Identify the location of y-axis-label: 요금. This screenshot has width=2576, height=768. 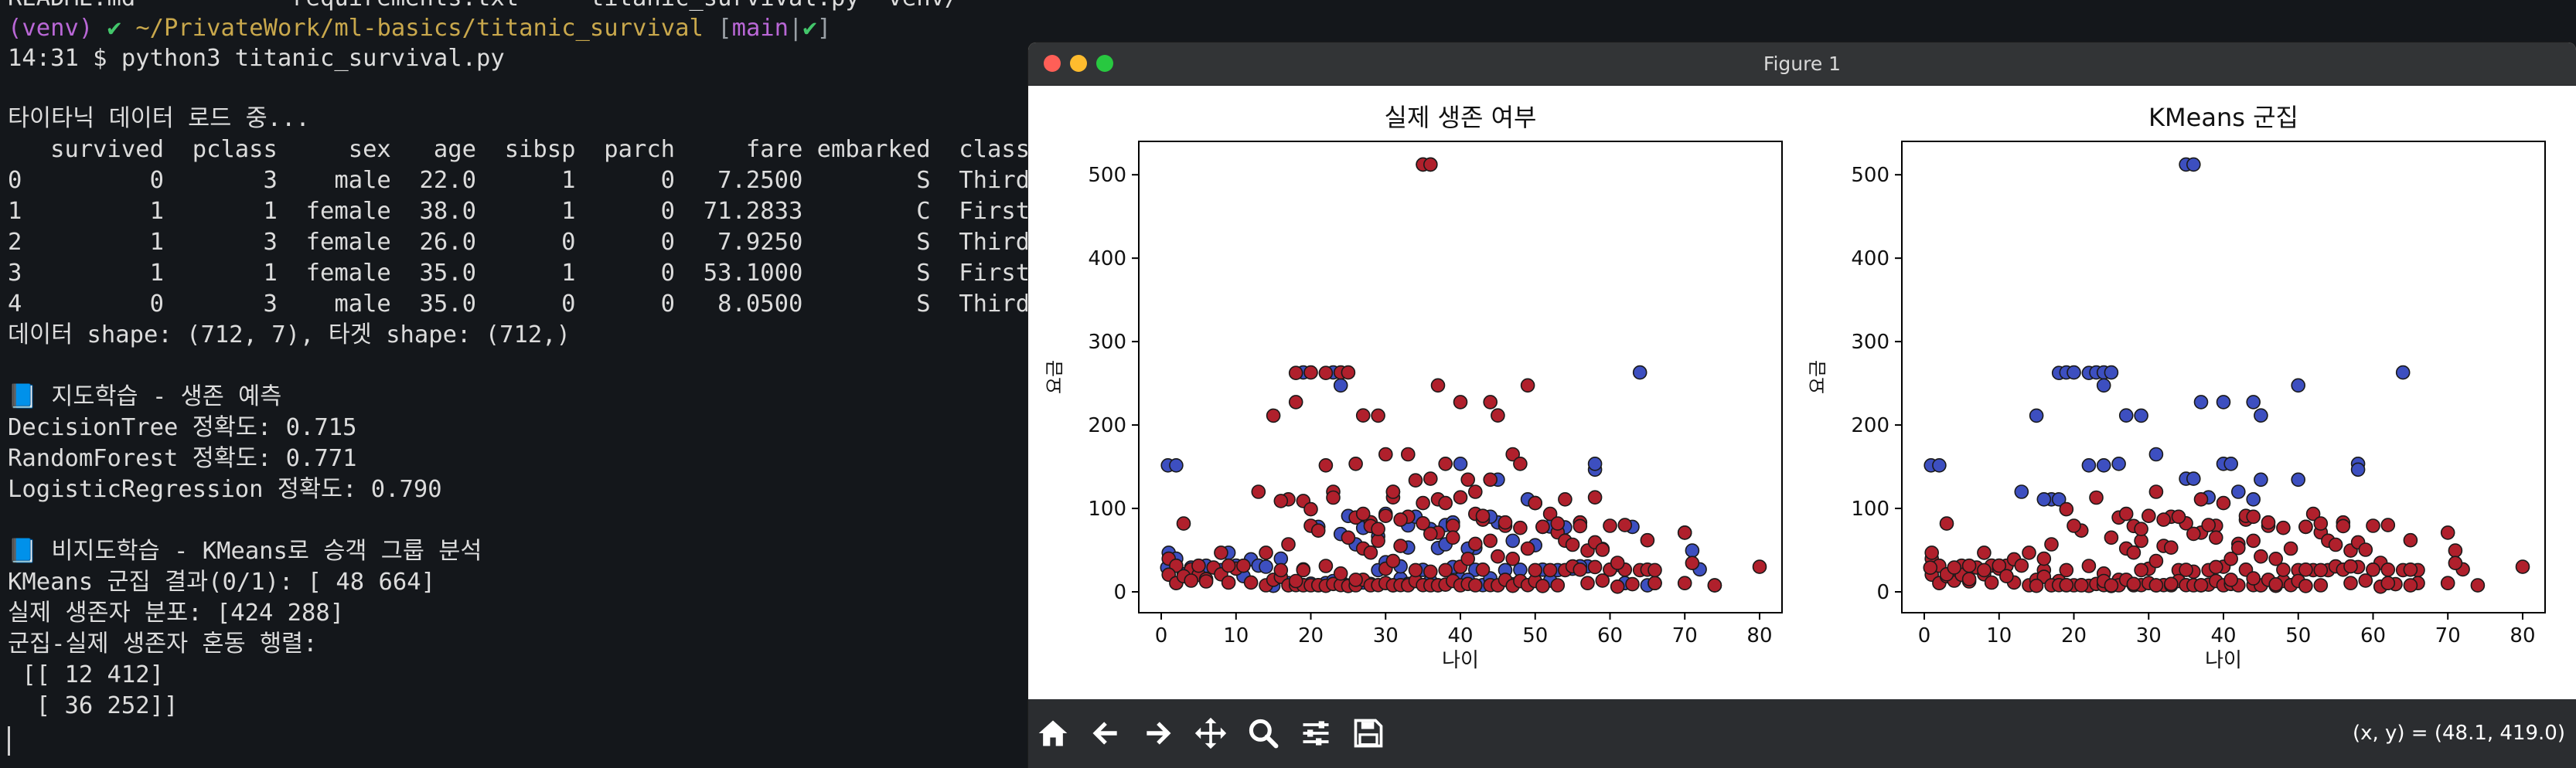
(1817, 377).